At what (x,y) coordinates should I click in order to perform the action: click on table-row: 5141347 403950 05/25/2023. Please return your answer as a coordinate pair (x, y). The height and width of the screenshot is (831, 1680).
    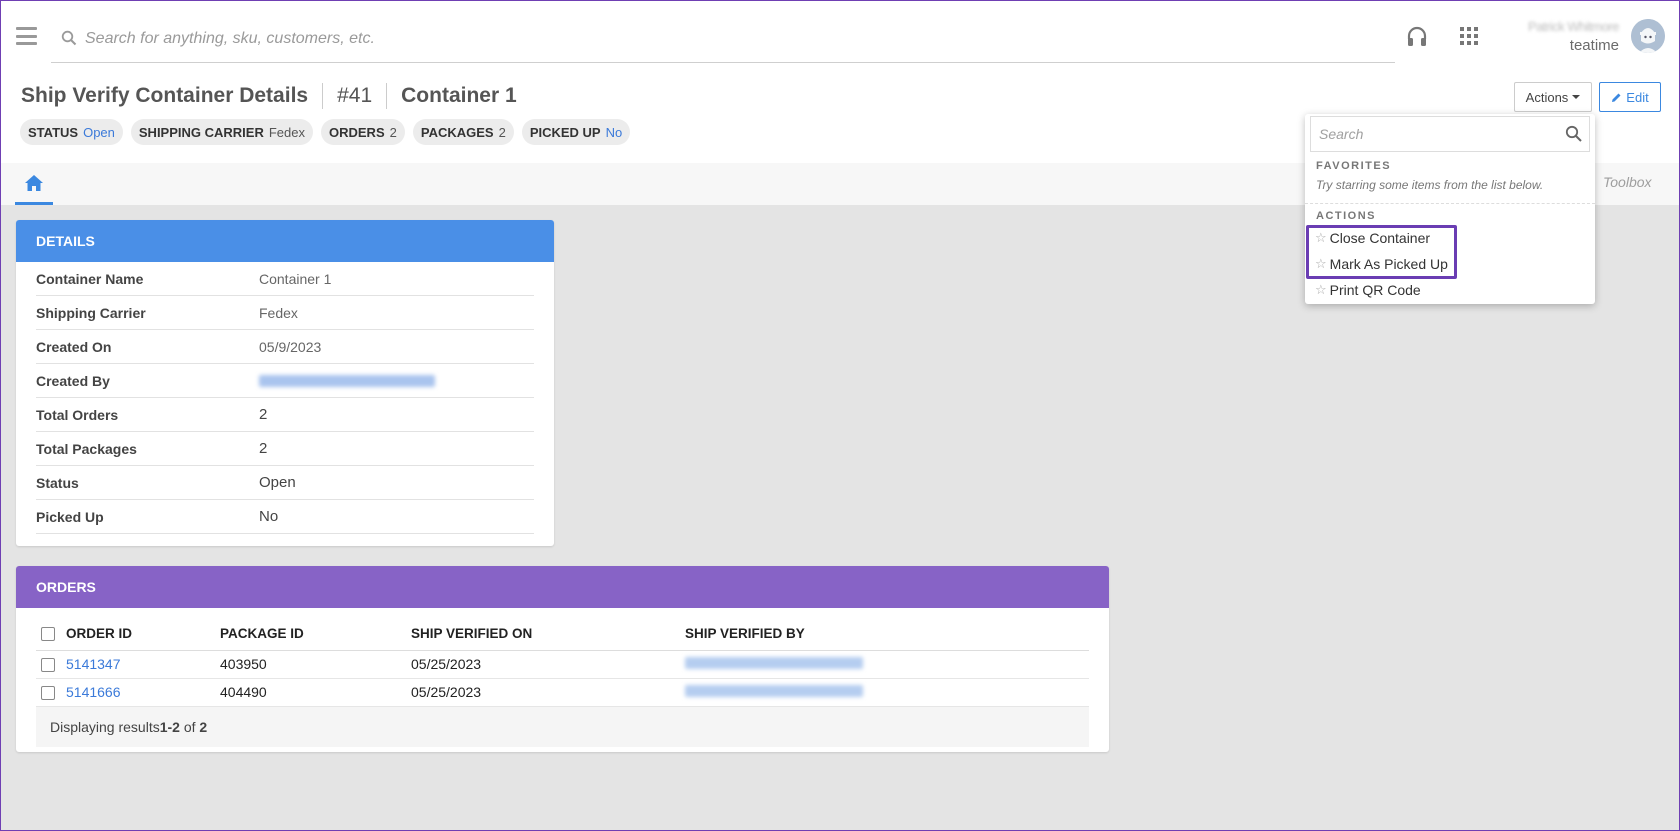
    Looking at the image, I should click on (562, 664).